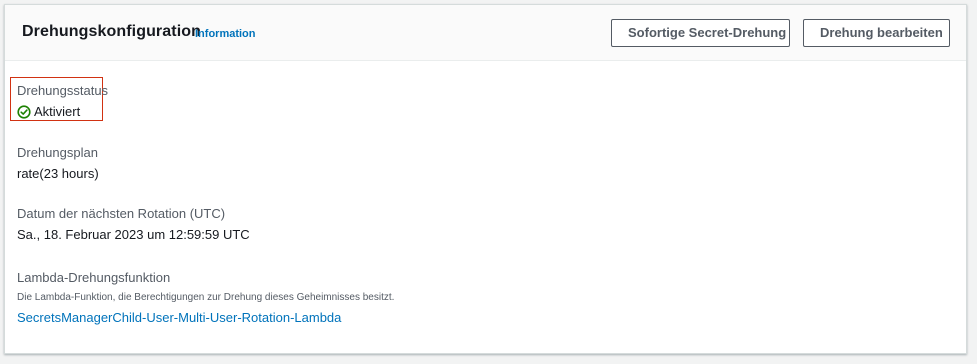  What do you see at coordinates (58, 173) in the screenshot?
I see `rotation-schedule-value: rate(23 hours)` at bounding box center [58, 173].